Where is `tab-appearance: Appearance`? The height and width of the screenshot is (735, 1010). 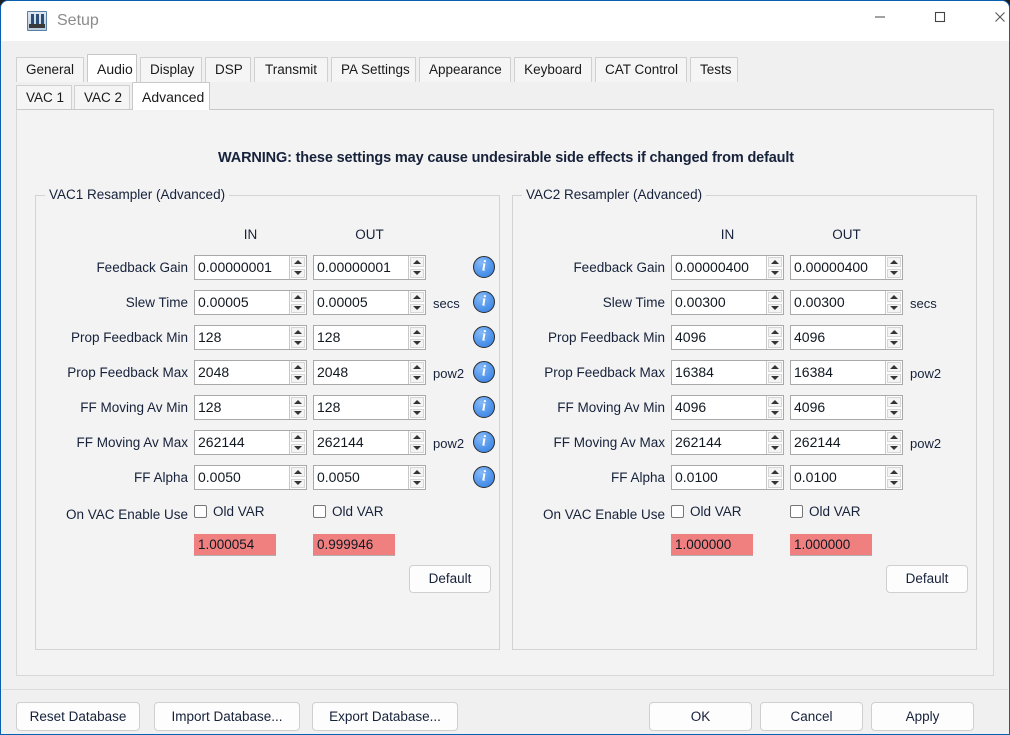 tab-appearance: Appearance is located at coordinates (465, 69).